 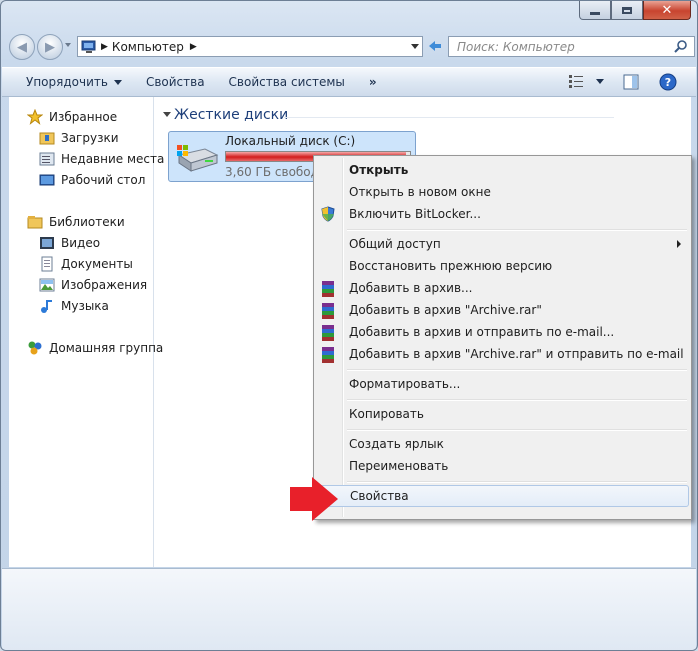 I want to click on menu-item-open: Открыть, so click(x=502, y=170).